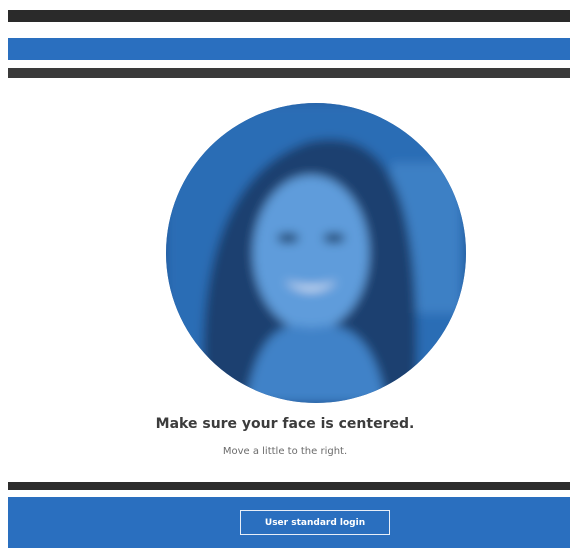 The height and width of the screenshot is (548, 570). What do you see at coordinates (289, 73) in the screenshot?
I see `top-second-dark-stripe` at bounding box center [289, 73].